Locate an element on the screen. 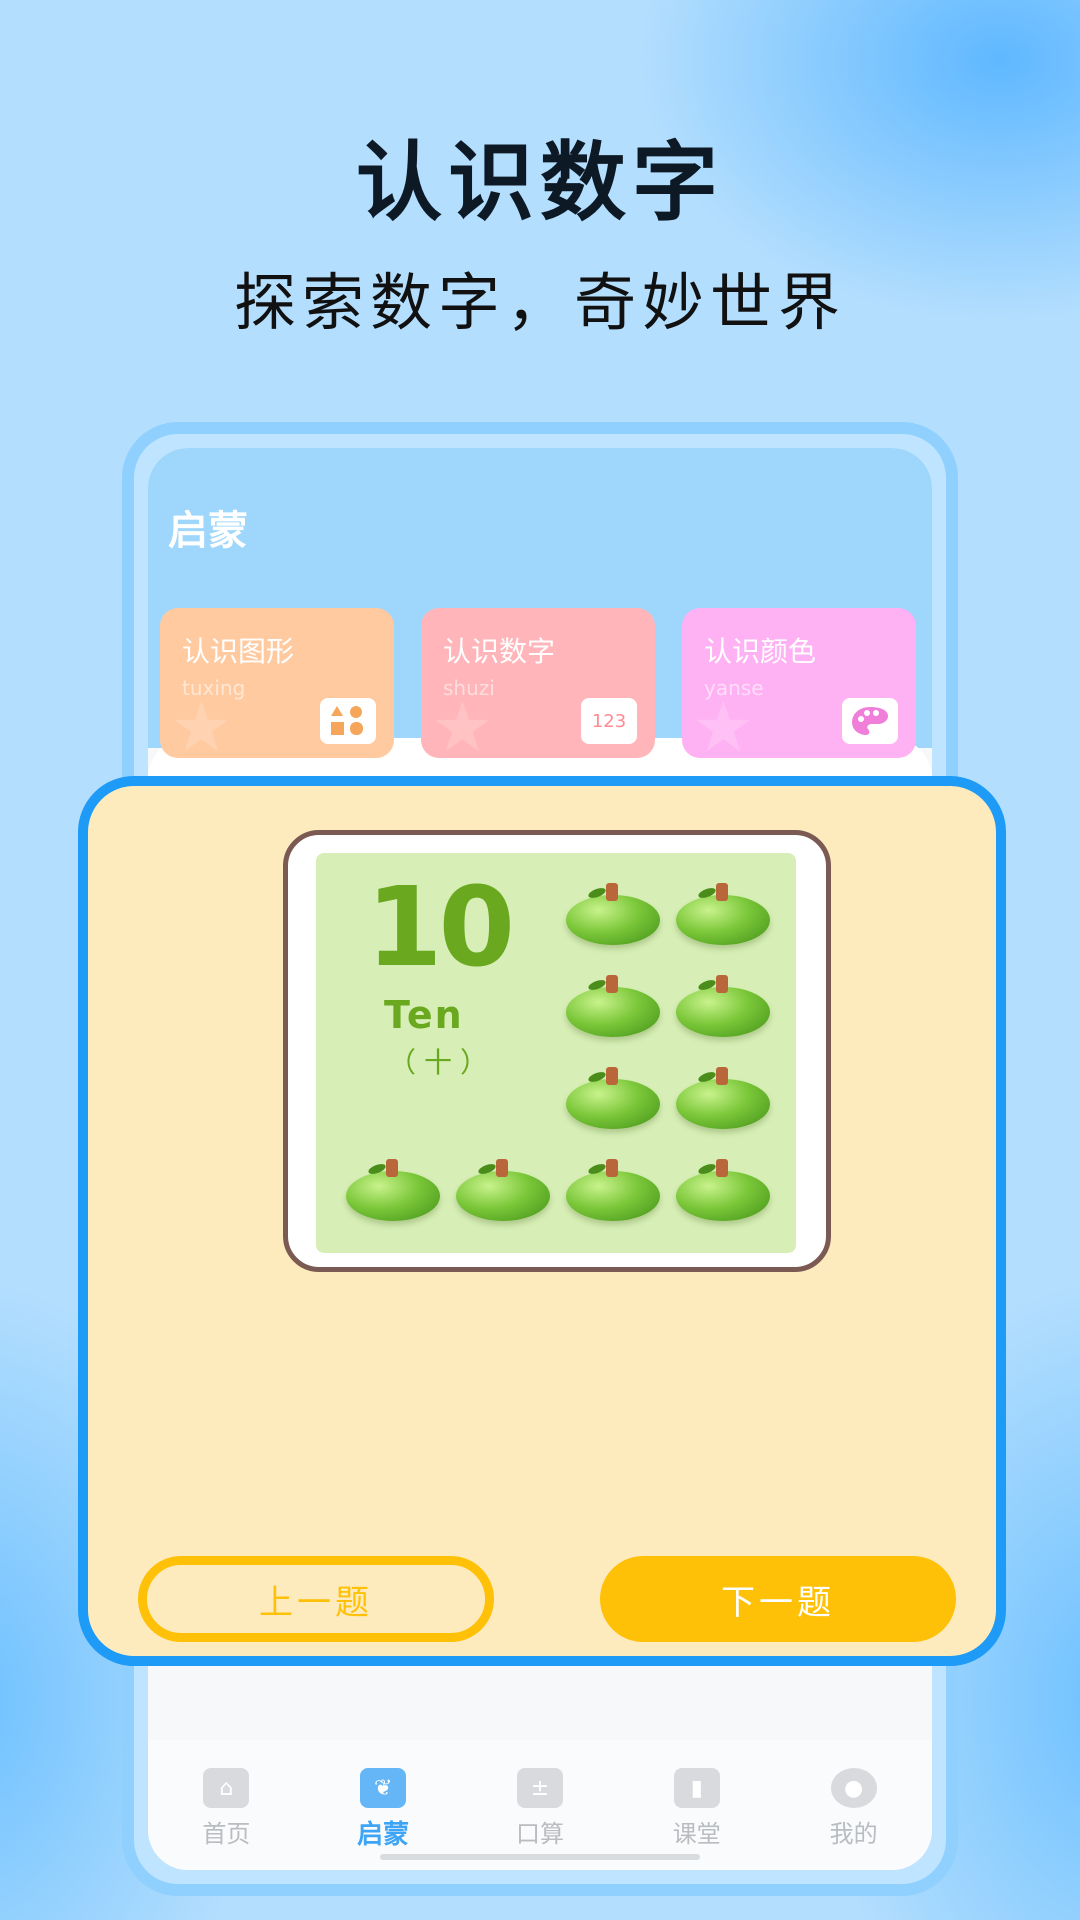  category-card-shapes: 认识图形 tuxing ★ is located at coordinates (277, 683).